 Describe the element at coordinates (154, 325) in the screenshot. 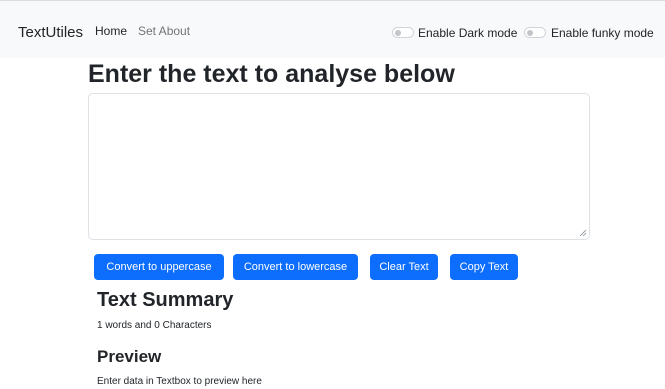

I see `summary-text: 1 words and 0 Characters` at that location.